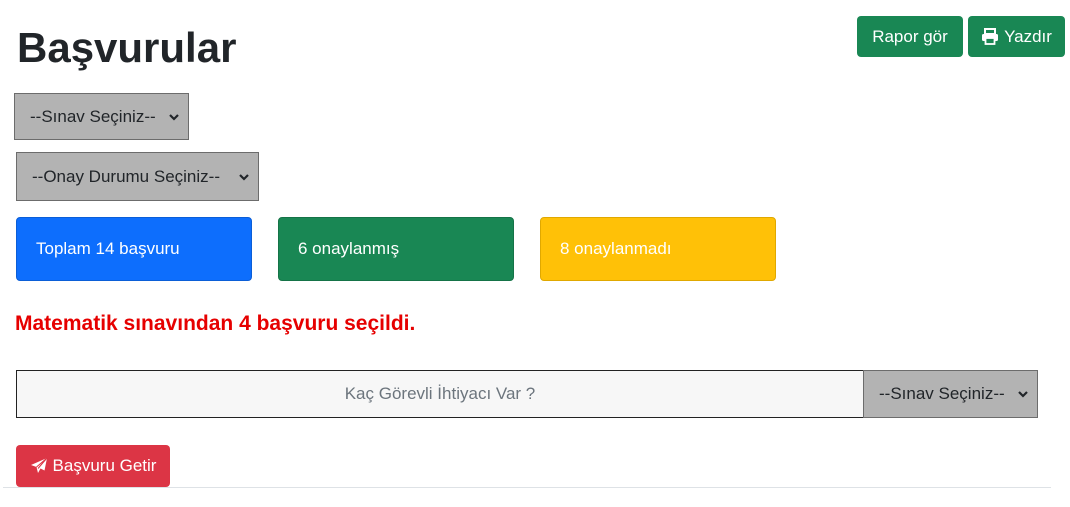  Describe the element at coordinates (215, 323) in the screenshot. I see `selection-message: Matematik sınavından 4 başvuru seçildi.` at that location.